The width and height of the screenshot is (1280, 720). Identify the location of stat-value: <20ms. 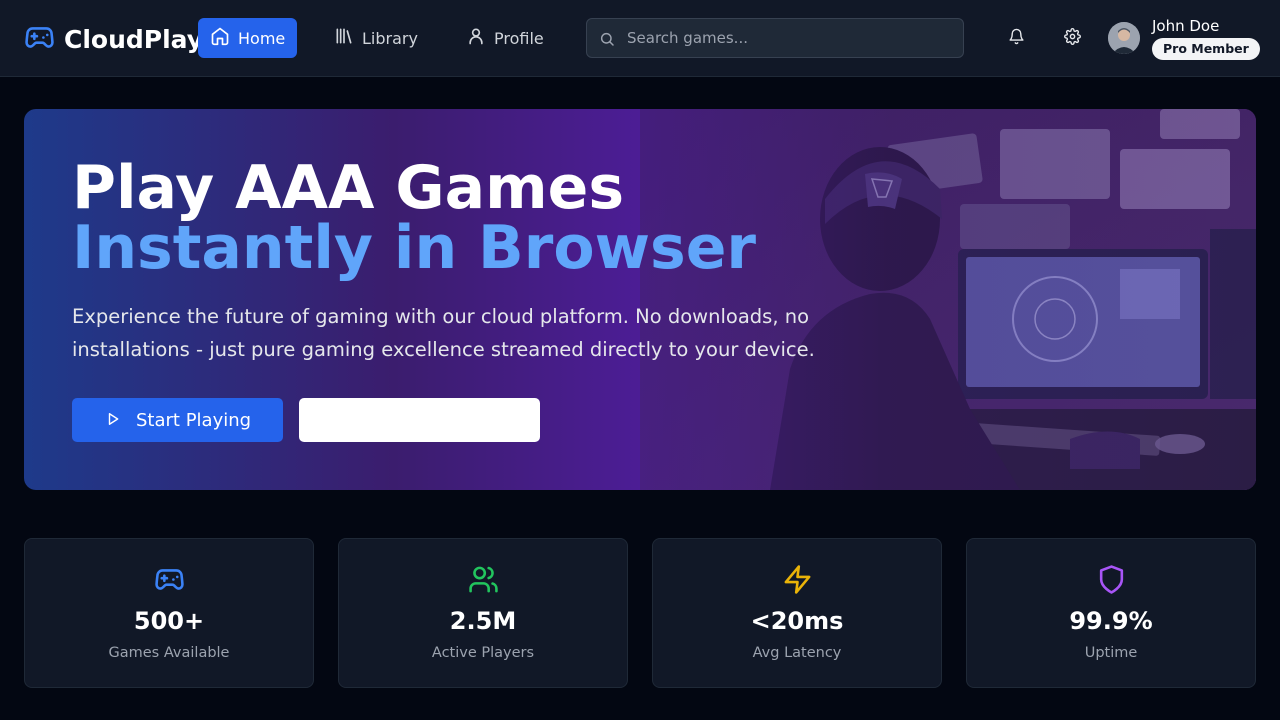
(797, 621).